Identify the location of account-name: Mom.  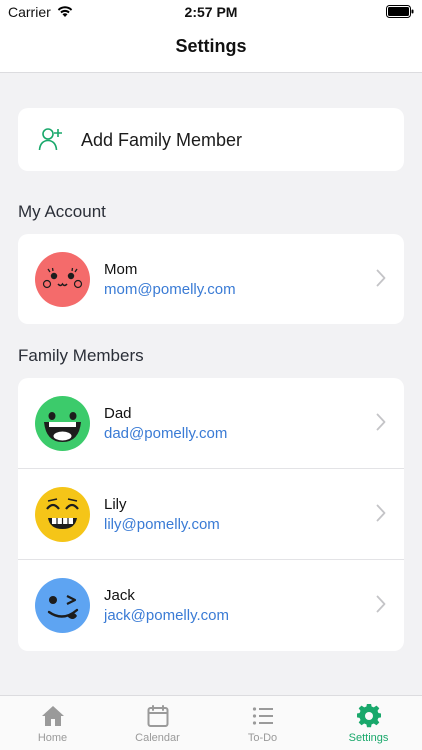
(121, 269).